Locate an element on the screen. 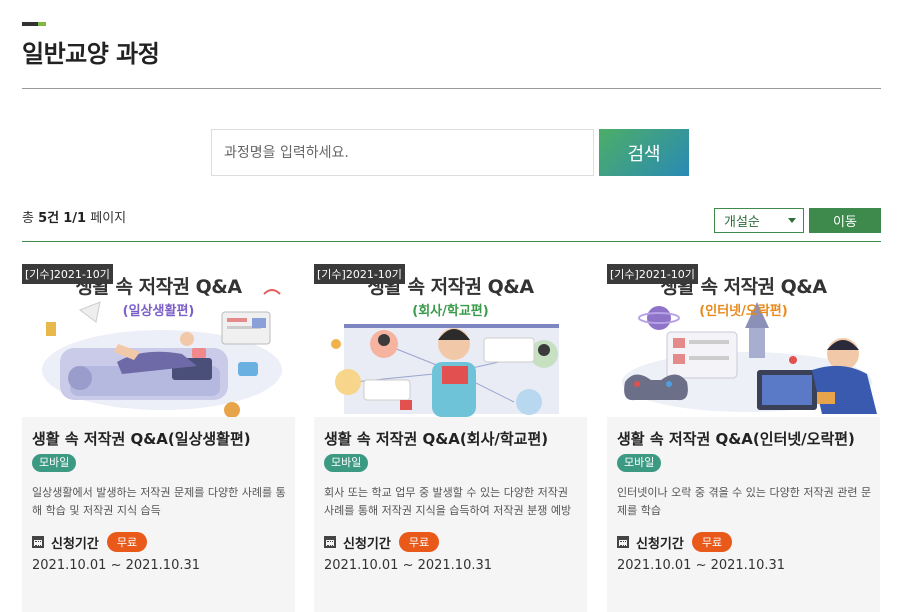 Image resolution: width=910 pixels, height=612 pixels. result-pages: 1/1 is located at coordinates (75, 218).